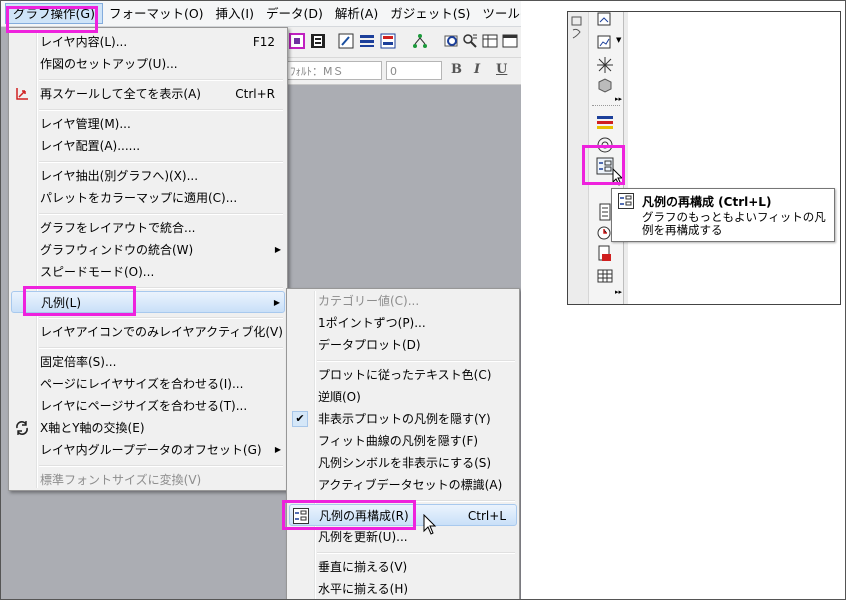  Describe the element at coordinates (356, 13) in the screenshot. I see `menu-analysis: 解析(A)` at that location.